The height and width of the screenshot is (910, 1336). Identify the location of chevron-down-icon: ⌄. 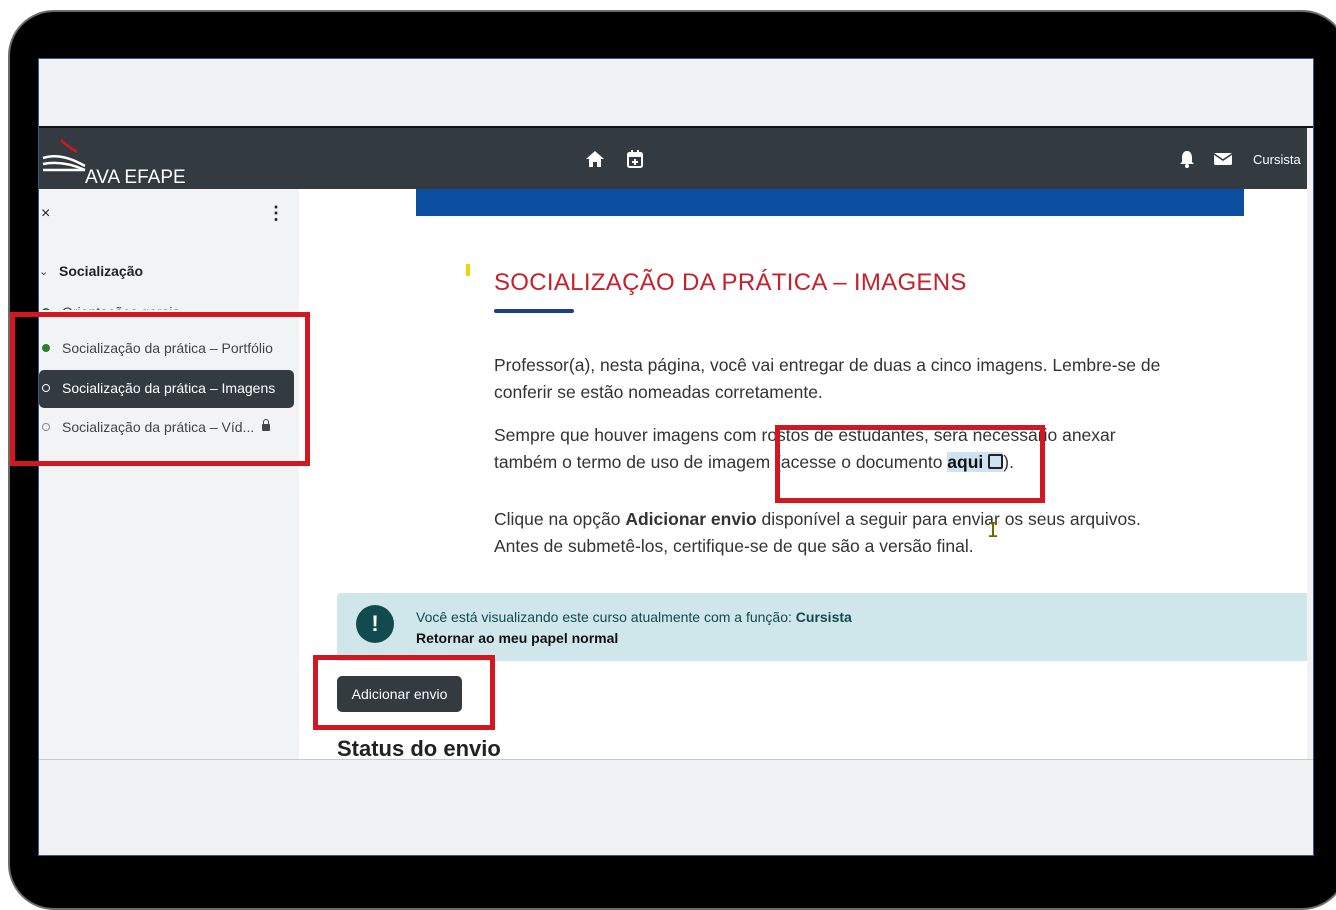
(43, 271).